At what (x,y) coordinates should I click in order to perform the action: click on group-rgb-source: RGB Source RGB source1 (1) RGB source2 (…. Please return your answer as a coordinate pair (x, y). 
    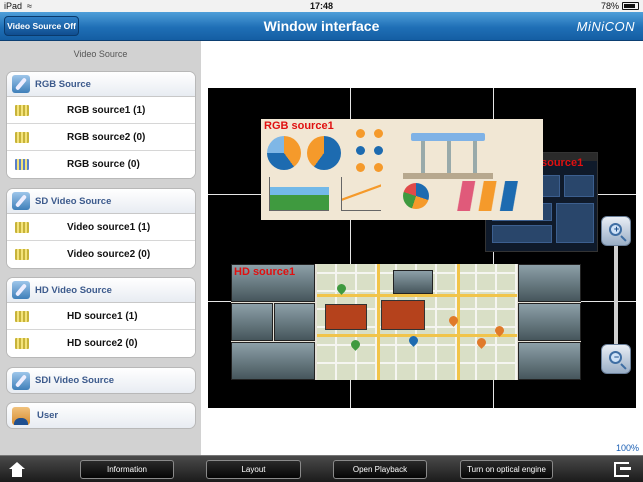
    Looking at the image, I should click on (101, 125).